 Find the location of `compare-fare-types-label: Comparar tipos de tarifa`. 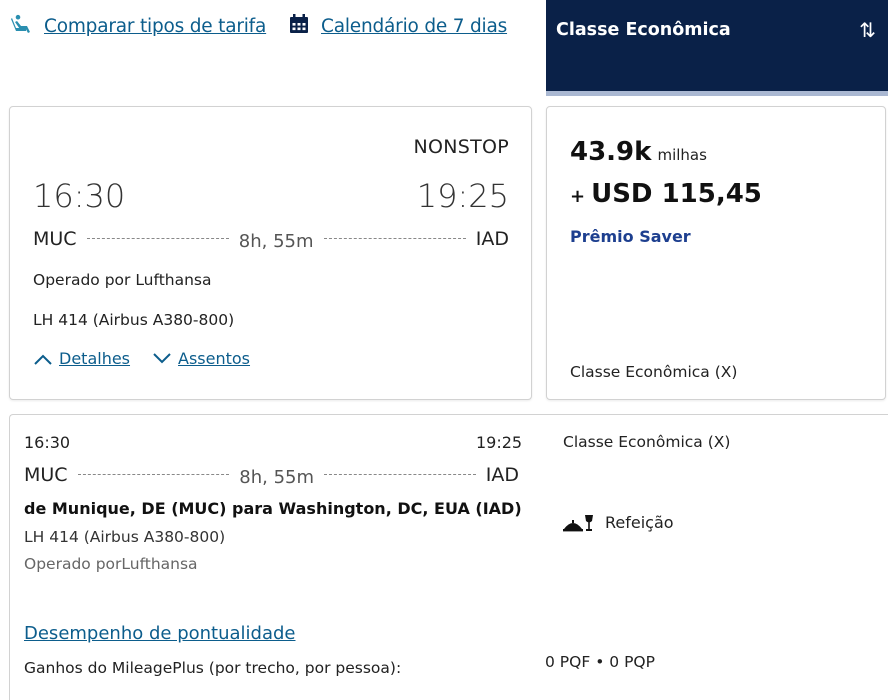

compare-fare-types-label: Comparar tipos de tarifa is located at coordinates (155, 26).